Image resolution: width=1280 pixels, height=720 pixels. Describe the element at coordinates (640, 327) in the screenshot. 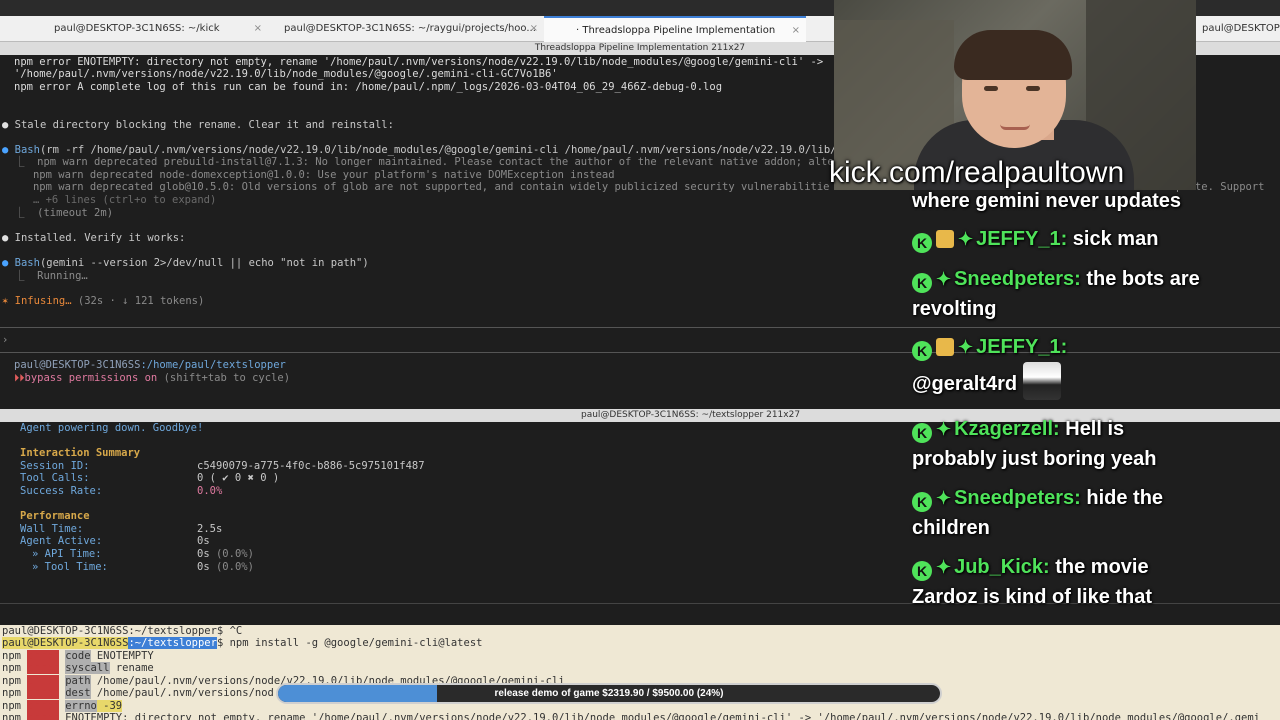

I see `divider` at that location.